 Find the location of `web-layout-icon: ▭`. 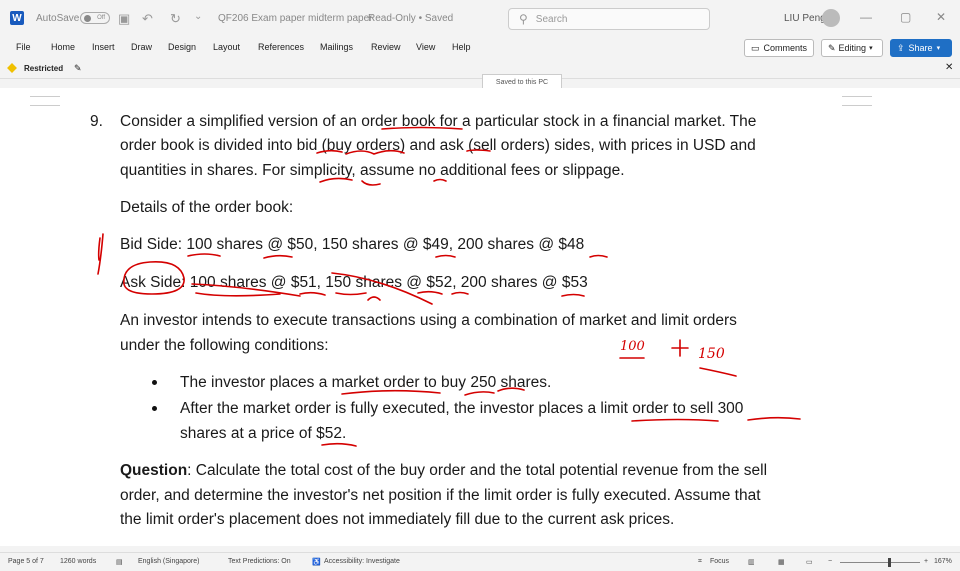

web-layout-icon: ▭ is located at coordinates (809, 562).